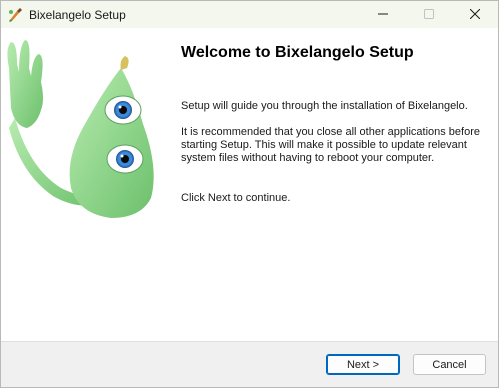 This screenshot has width=499, height=388. Describe the element at coordinates (15, 15) in the screenshot. I see `app-icon` at that location.